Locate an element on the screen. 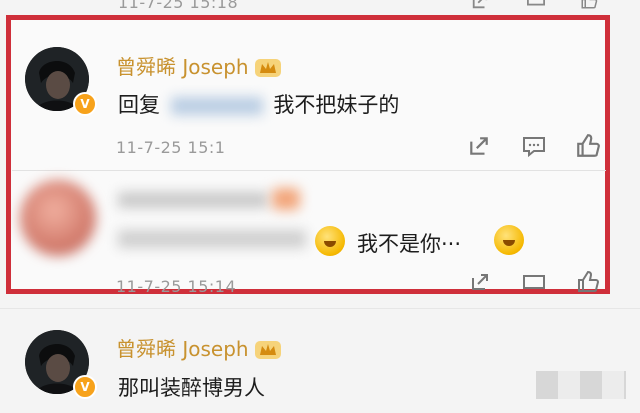  reply-text: 我不把妹子的 is located at coordinates (336, 105).